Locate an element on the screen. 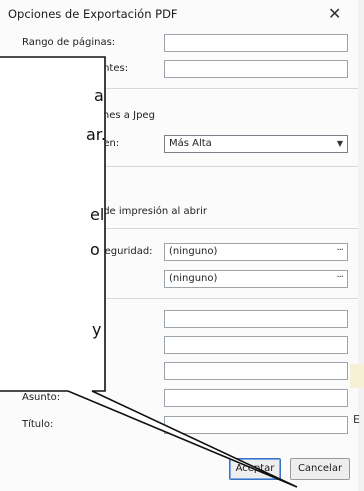 This screenshot has width=364, height=491. digital-signature-field: (ninguno) ··· is located at coordinates (256, 279).